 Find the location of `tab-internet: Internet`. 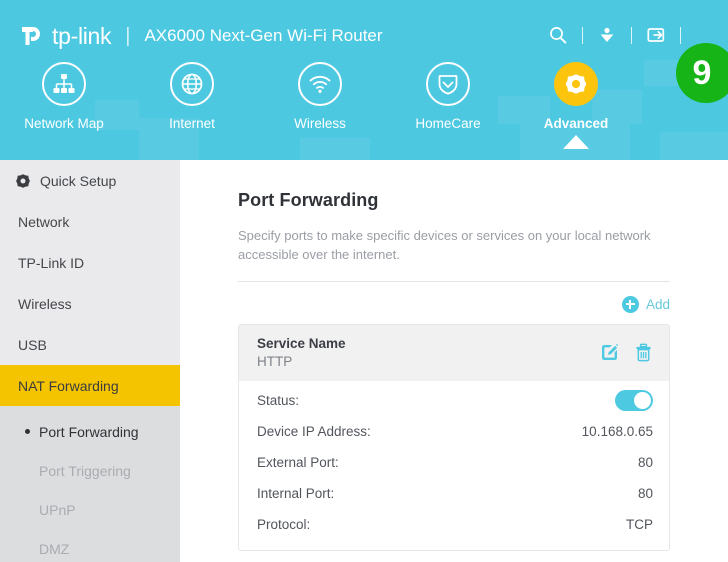

tab-internet: Internet is located at coordinates (192, 96).